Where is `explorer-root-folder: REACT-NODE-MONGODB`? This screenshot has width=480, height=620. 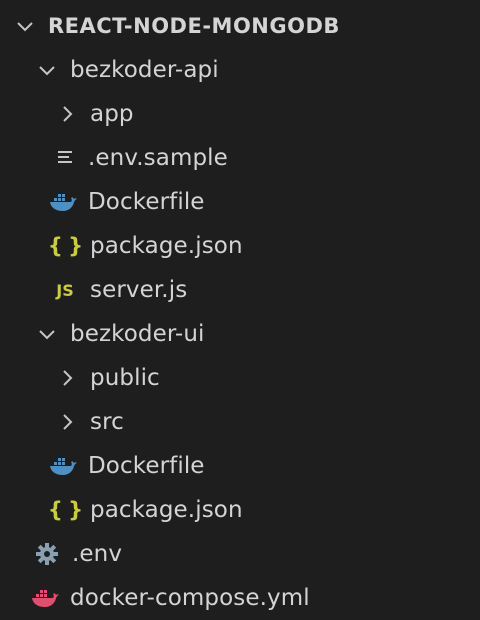
explorer-root-folder: REACT-NODE-MONGODB is located at coordinates (247, 26).